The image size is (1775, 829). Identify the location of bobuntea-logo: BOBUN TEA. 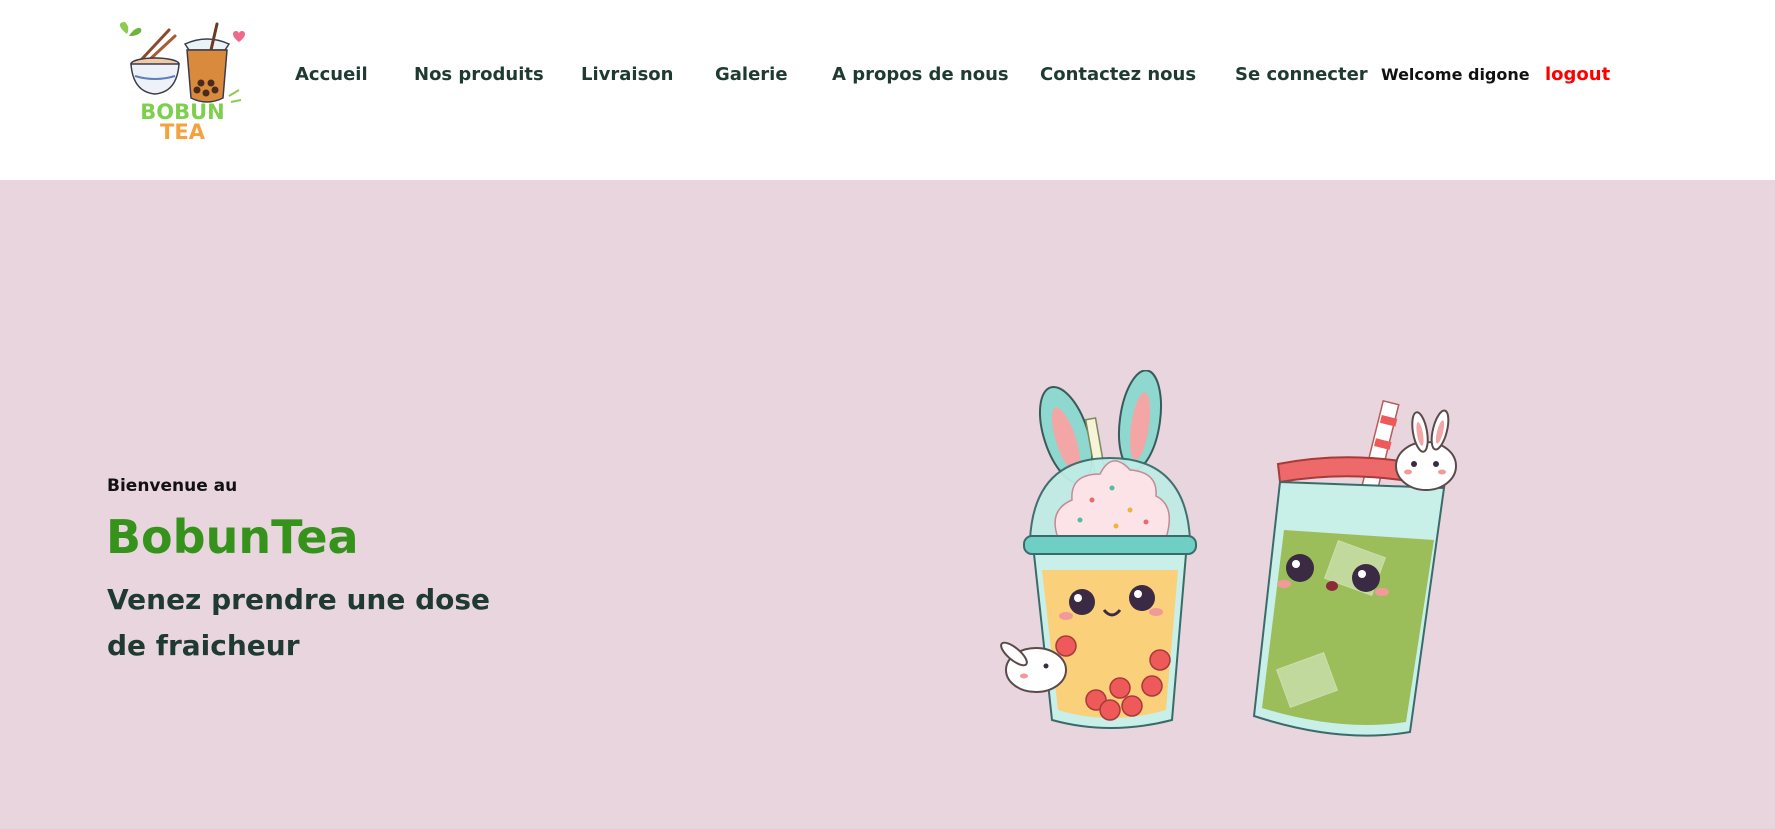
(182, 85).